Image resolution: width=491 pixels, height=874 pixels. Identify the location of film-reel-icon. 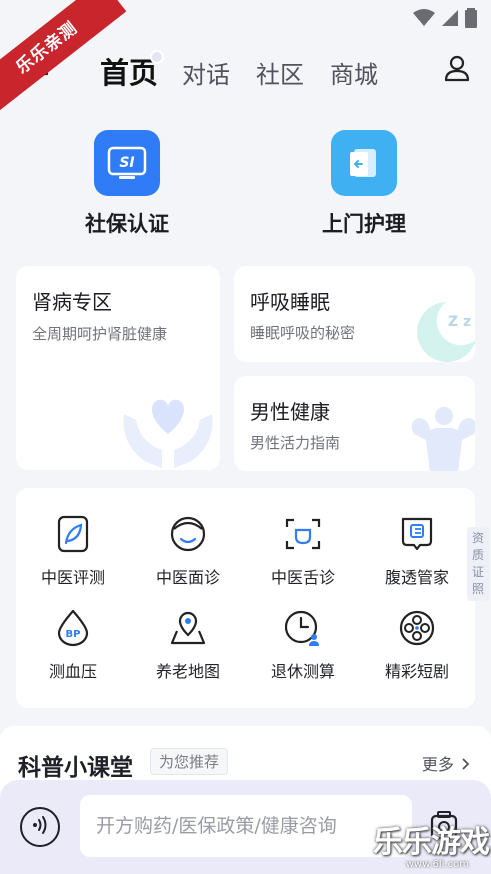
(417, 628).